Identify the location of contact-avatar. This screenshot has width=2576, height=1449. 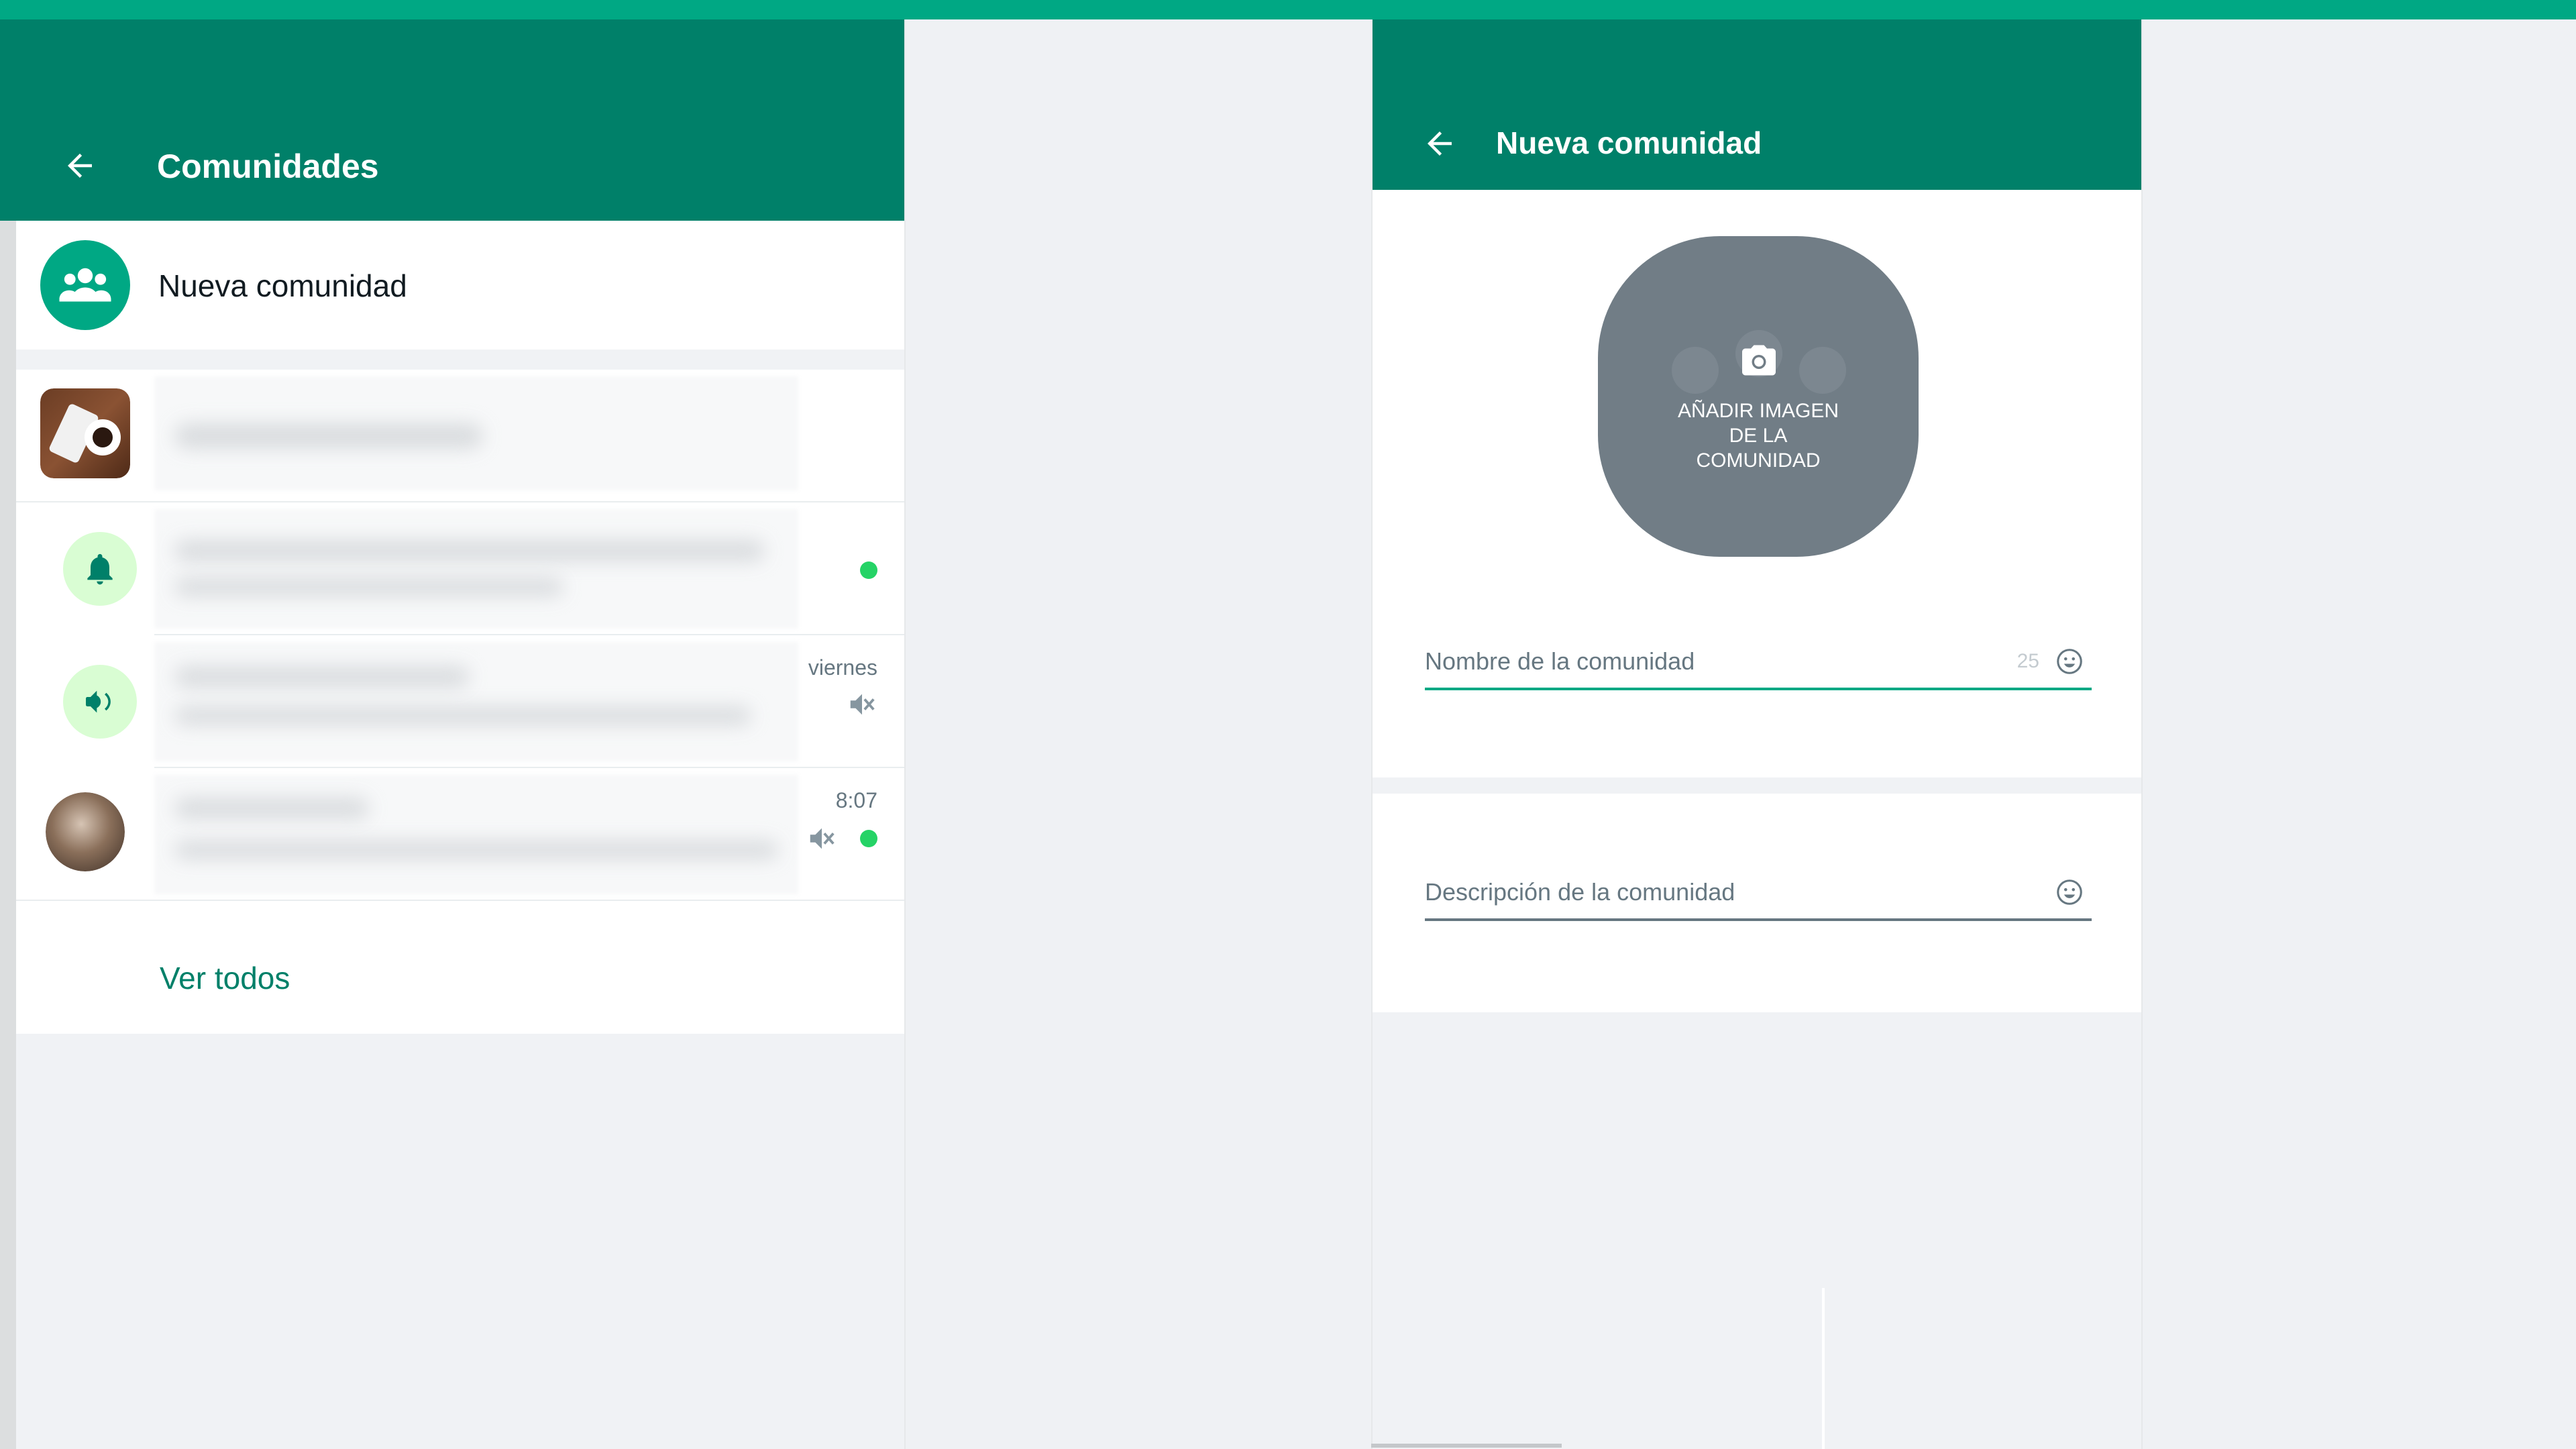
(85, 831).